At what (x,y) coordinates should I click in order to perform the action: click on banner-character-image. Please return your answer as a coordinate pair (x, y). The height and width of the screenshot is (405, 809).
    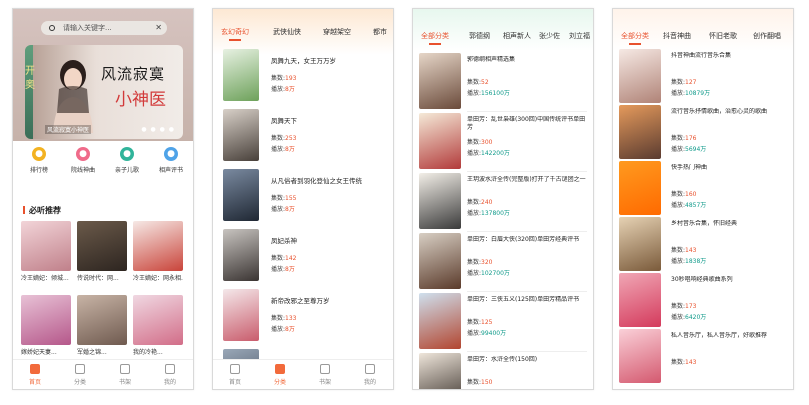
    Looking at the image, I should click on (73, 96).